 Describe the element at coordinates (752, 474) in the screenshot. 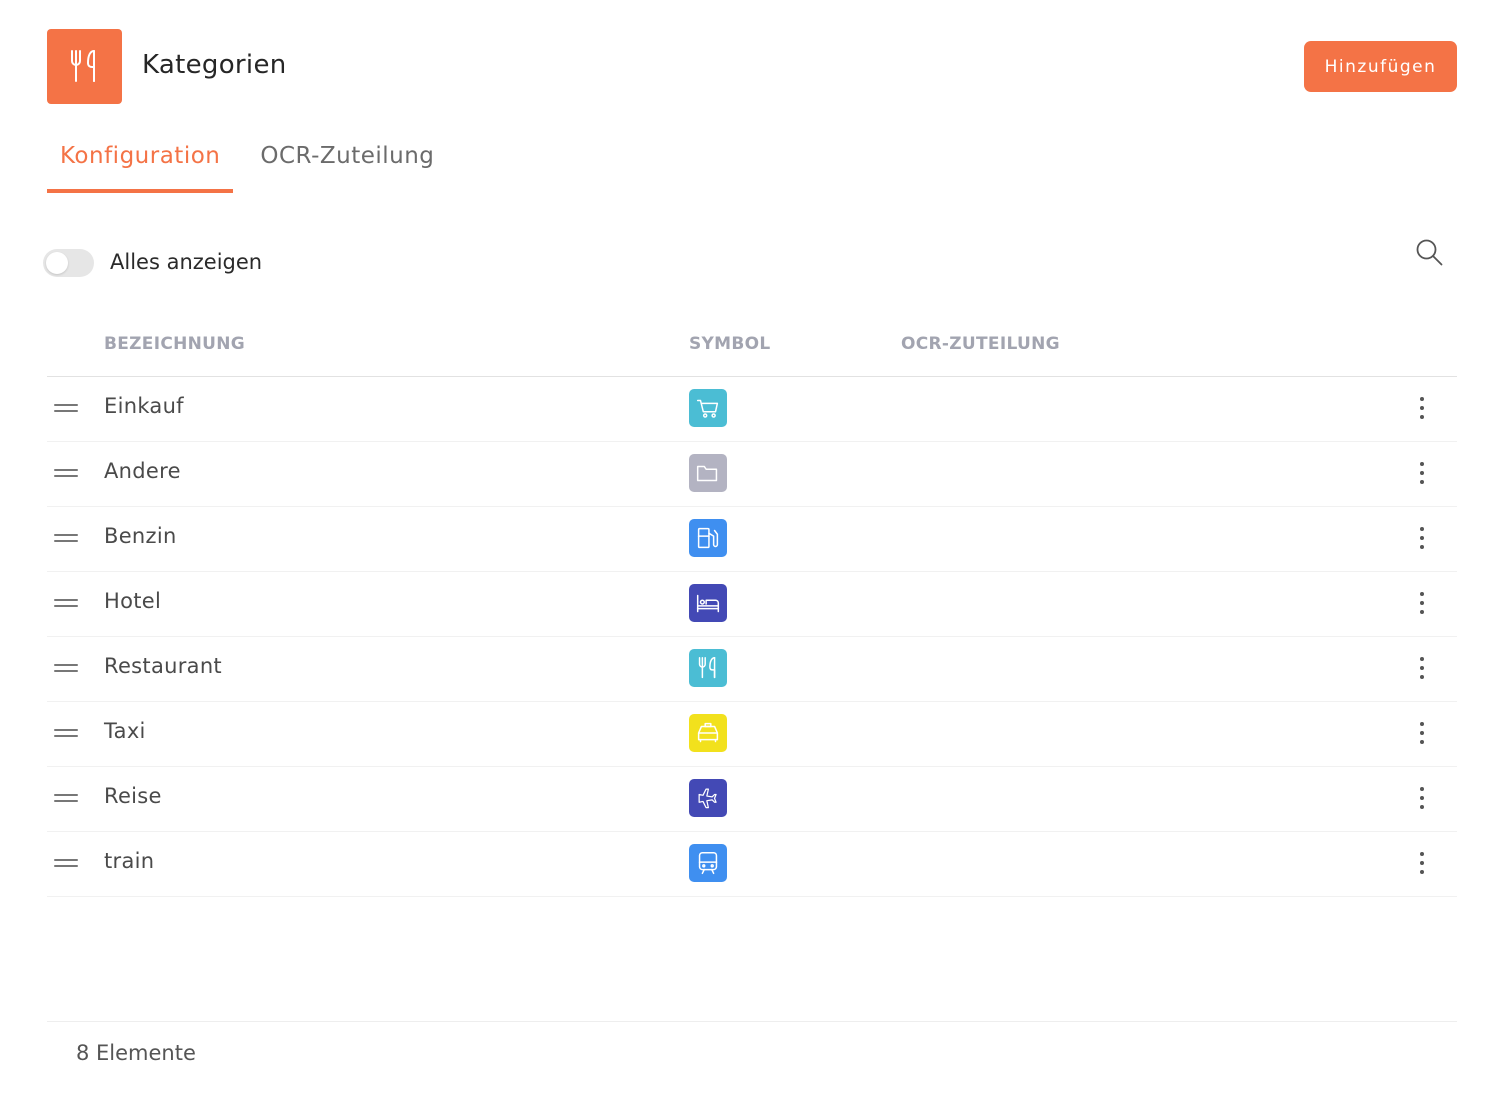

I see `table-row-andere: Andere` at that location.